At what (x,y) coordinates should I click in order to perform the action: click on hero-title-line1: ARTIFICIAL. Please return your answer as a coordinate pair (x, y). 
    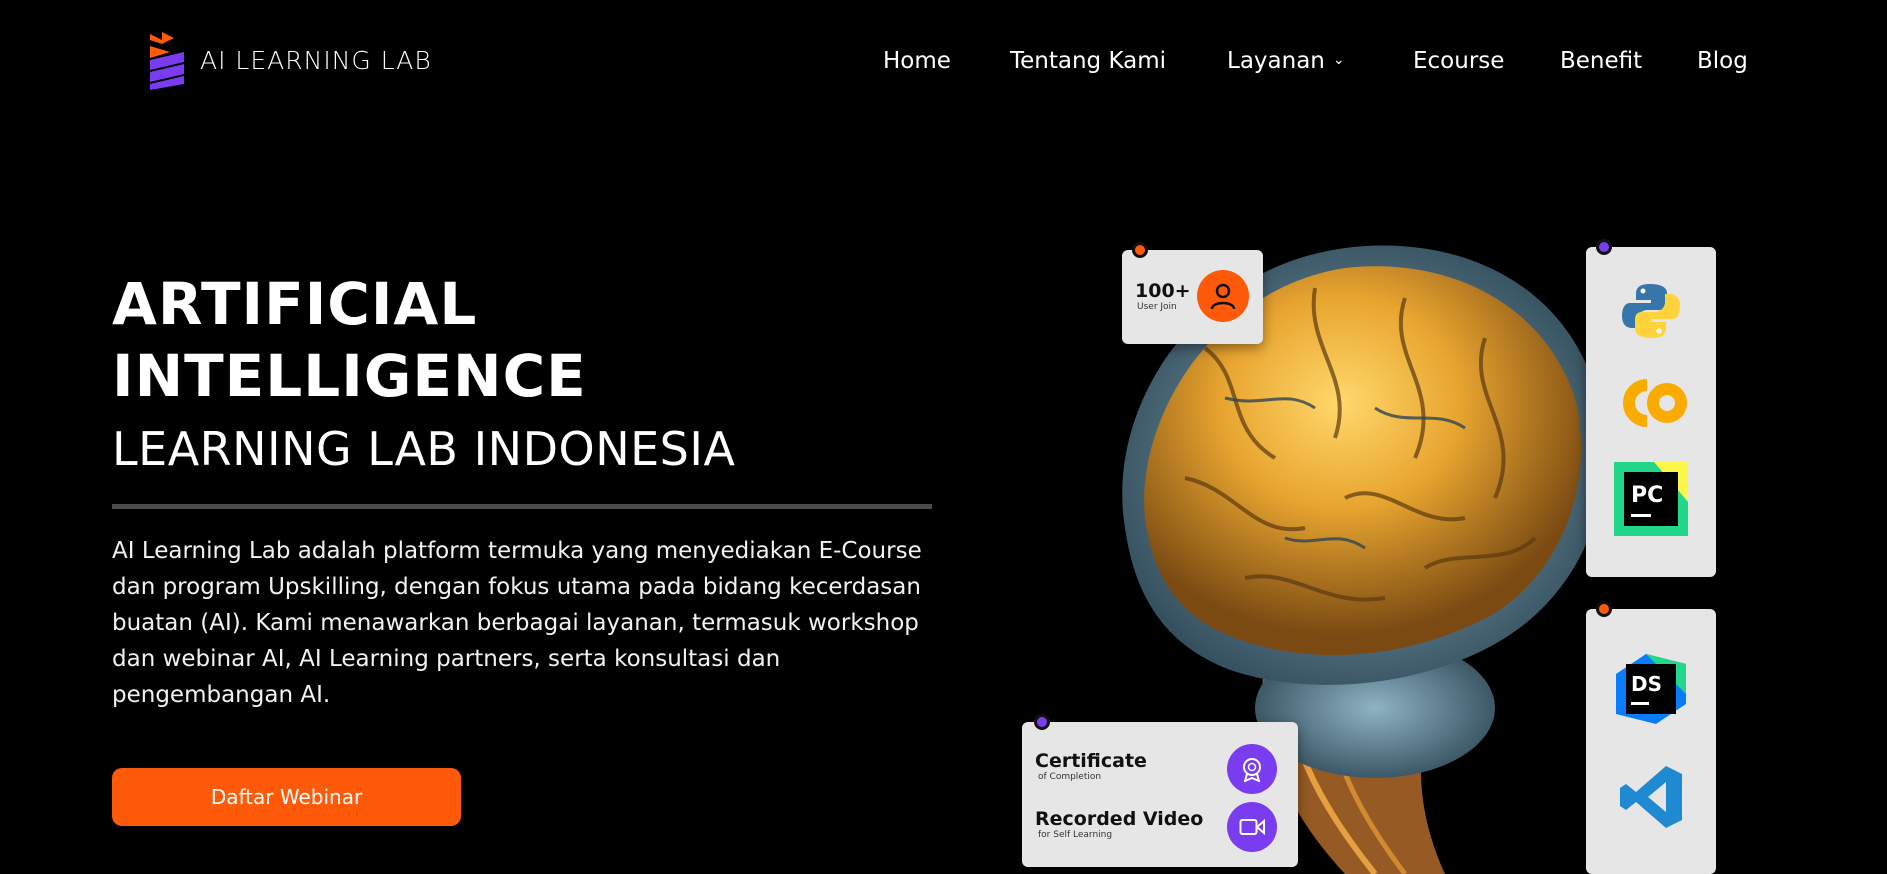
    Looking at the image, I should click on (295, 304).